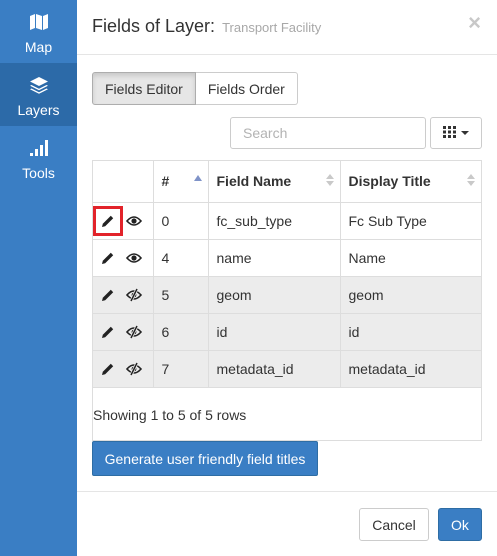 Image resolution: width=497 pixels, height=556 pixels. What do you see at coordinates (246, 88) in the screenshot?
I see `tab-fields-order: Fields Order` at bounding box center [246, 88].